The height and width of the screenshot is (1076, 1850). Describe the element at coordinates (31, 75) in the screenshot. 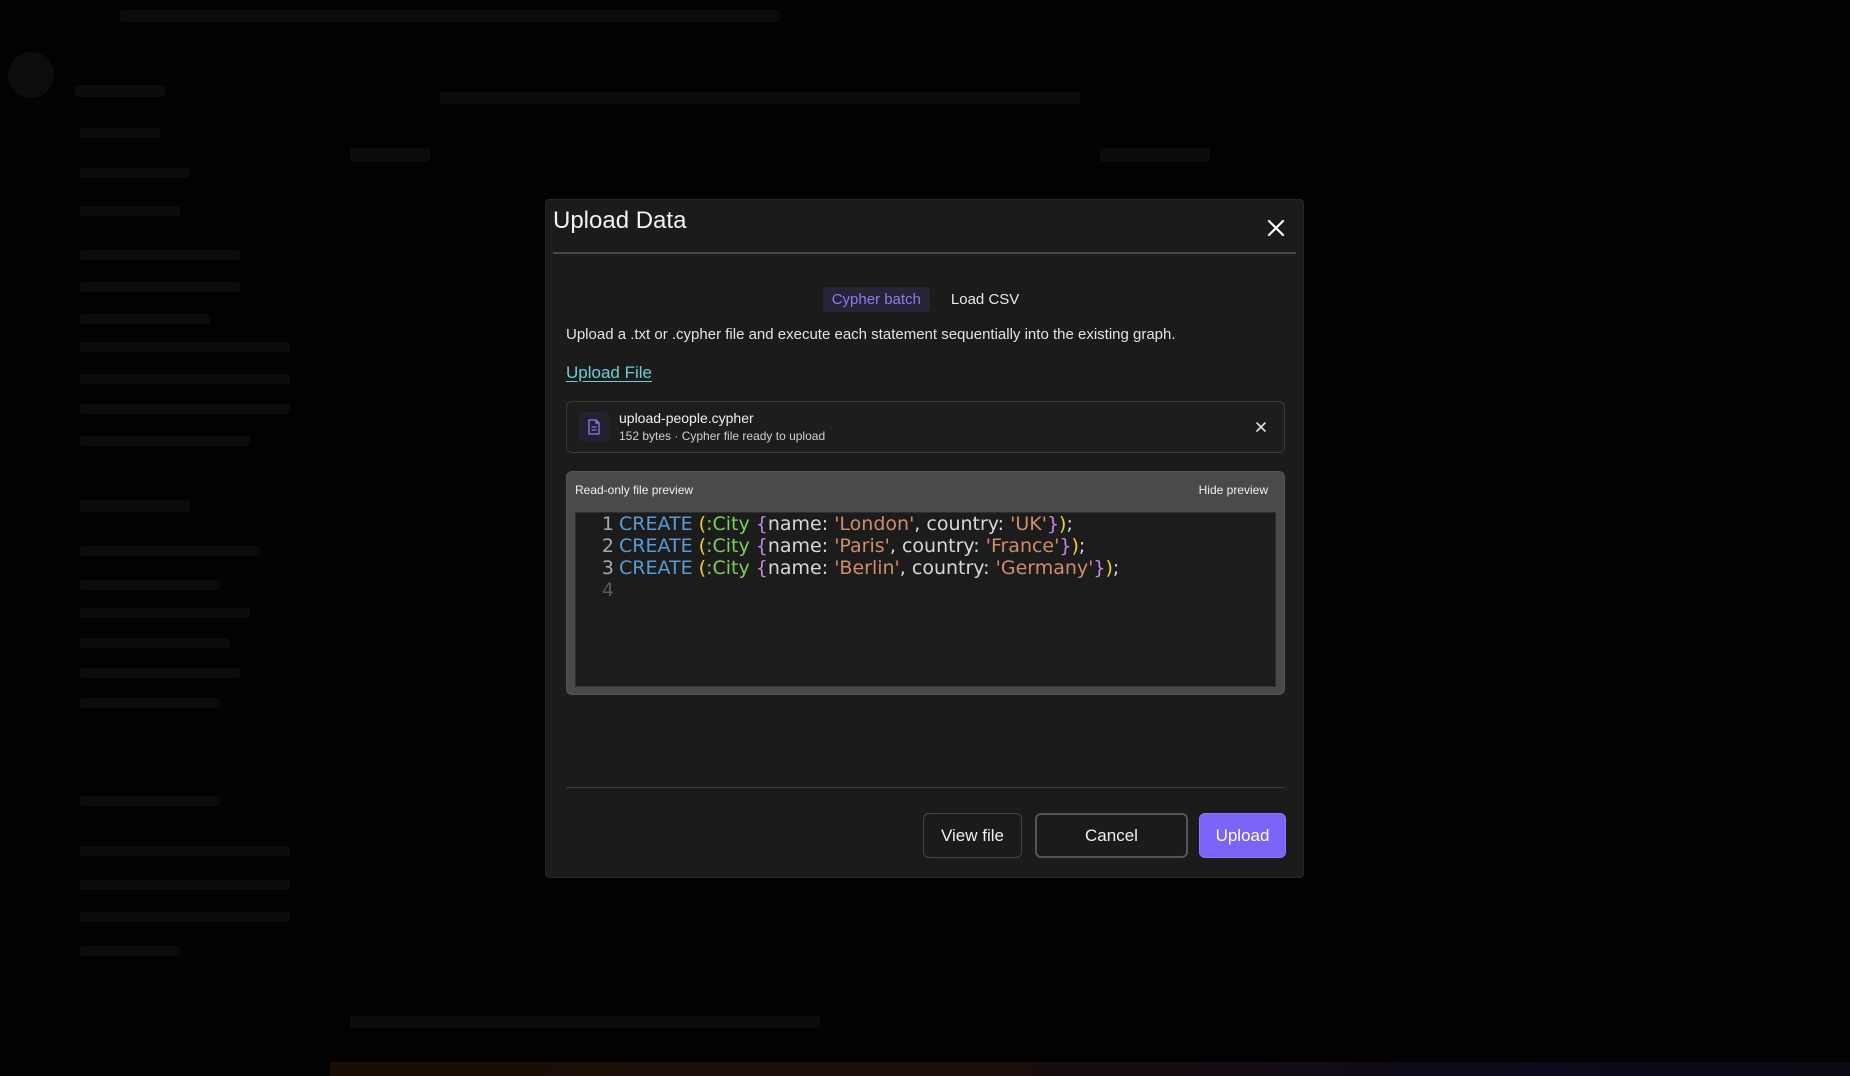

I see `background-avatar` at that location.